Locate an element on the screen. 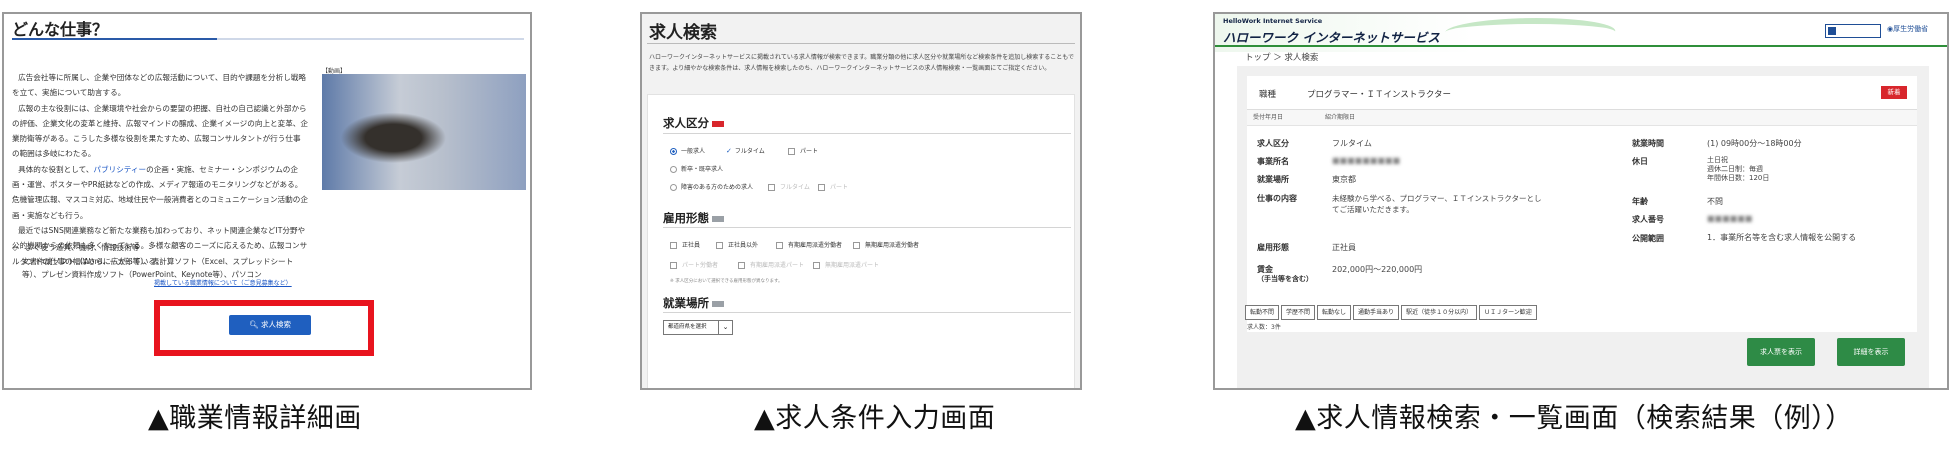  field-label: 就業時間 is located at coordinates (1648, 143).